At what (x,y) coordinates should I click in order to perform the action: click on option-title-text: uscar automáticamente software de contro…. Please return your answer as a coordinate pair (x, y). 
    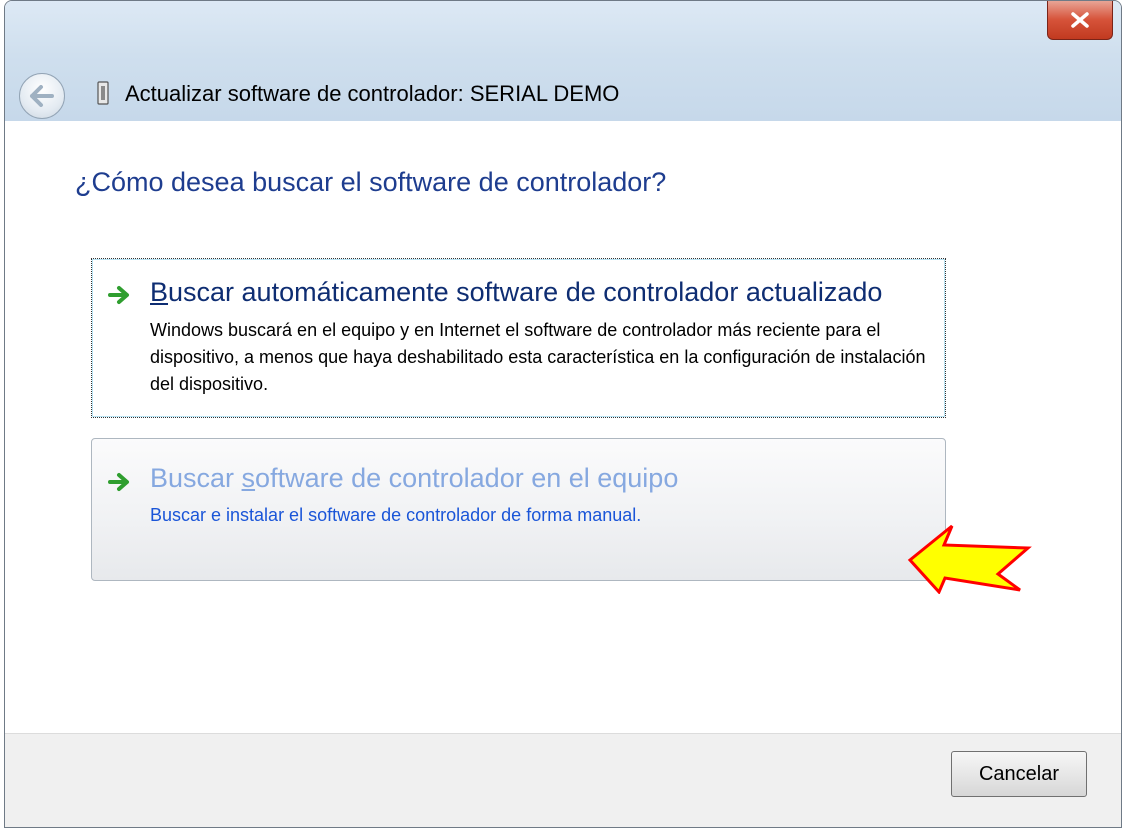
    Looking at the image, I should click on (525, 292).